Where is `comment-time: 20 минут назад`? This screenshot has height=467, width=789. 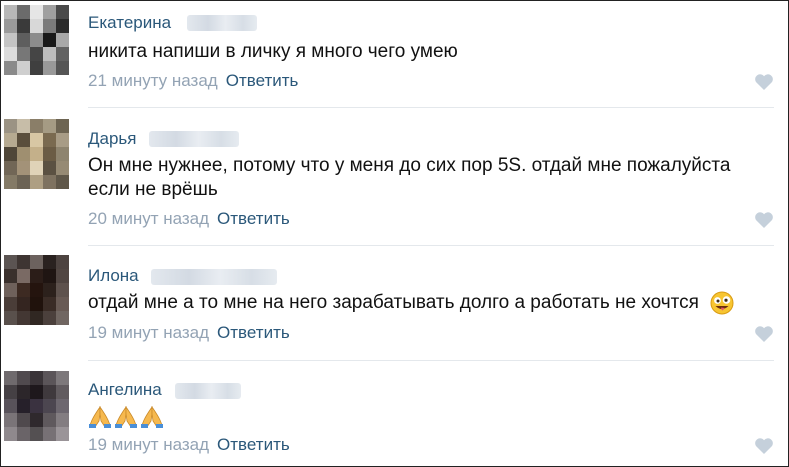 comment-time: 20 минут назад is located at coordinates (148, 218).